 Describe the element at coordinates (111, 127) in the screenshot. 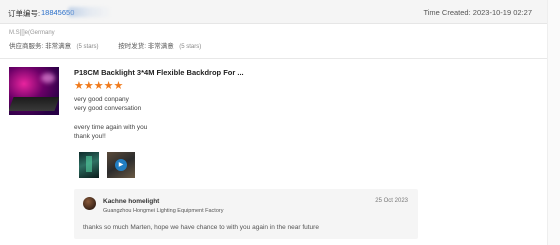

I see `review-line: every time again with you` at that location.